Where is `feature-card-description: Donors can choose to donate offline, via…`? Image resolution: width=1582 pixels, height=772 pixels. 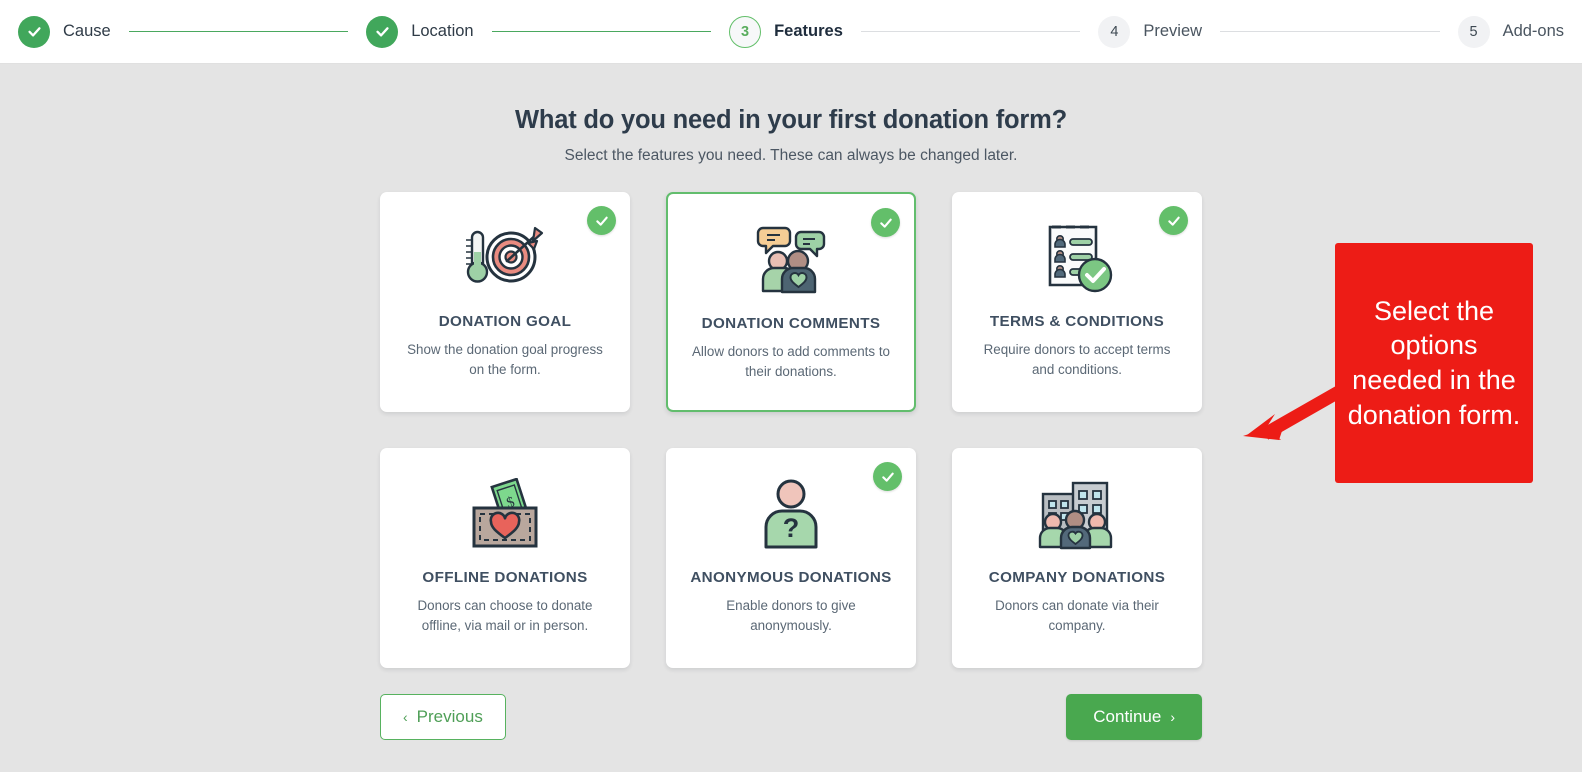 feature-card-description: Donors can choose to donate offline, via… is located at coordinates (505, 615).